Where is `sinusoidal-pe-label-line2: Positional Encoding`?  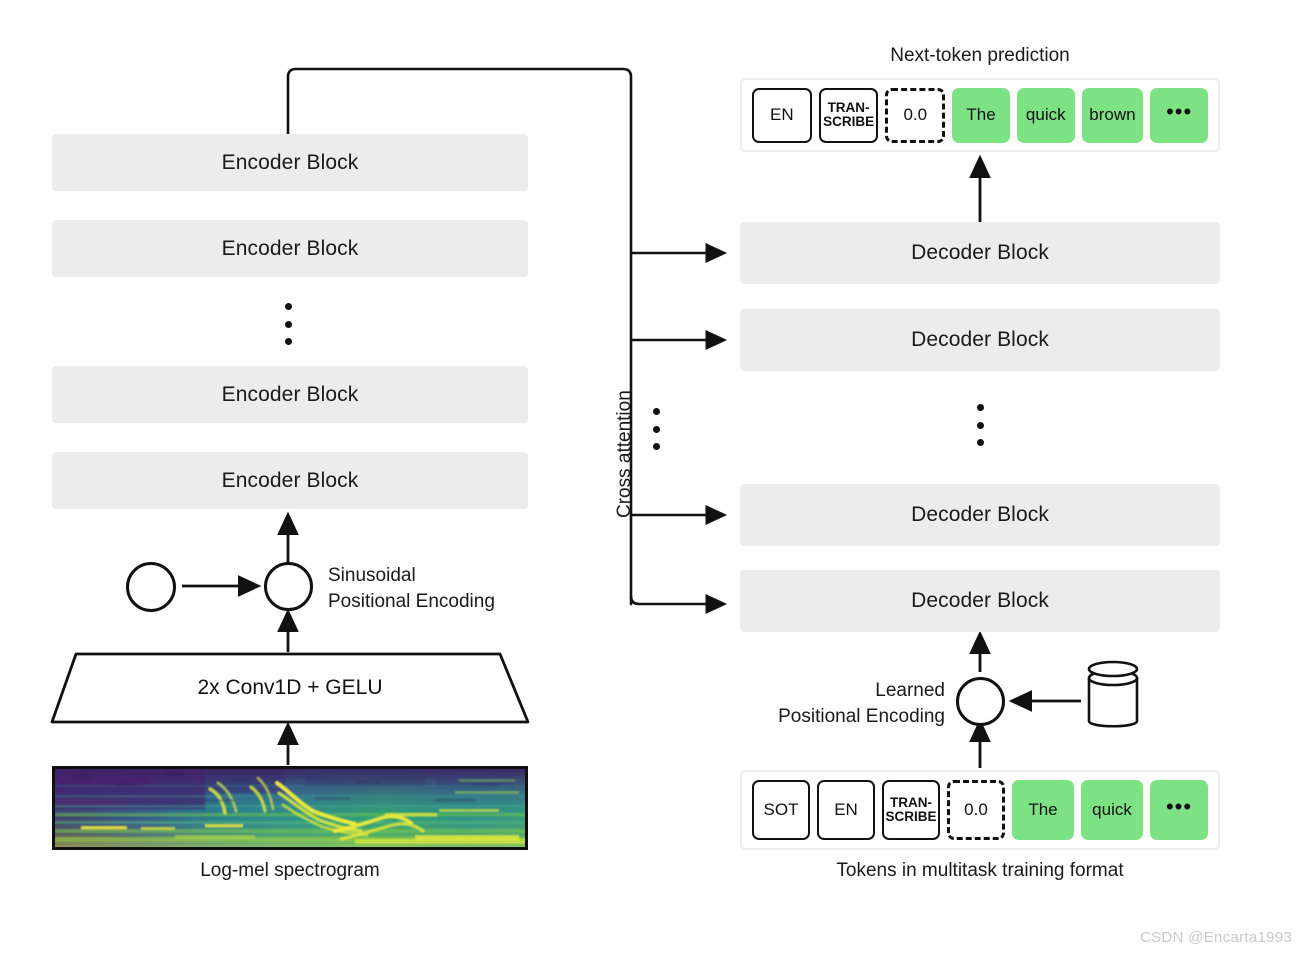 sinusoidal-pe-label-line2: Positional Encoding is located at coordinates (411, 601).